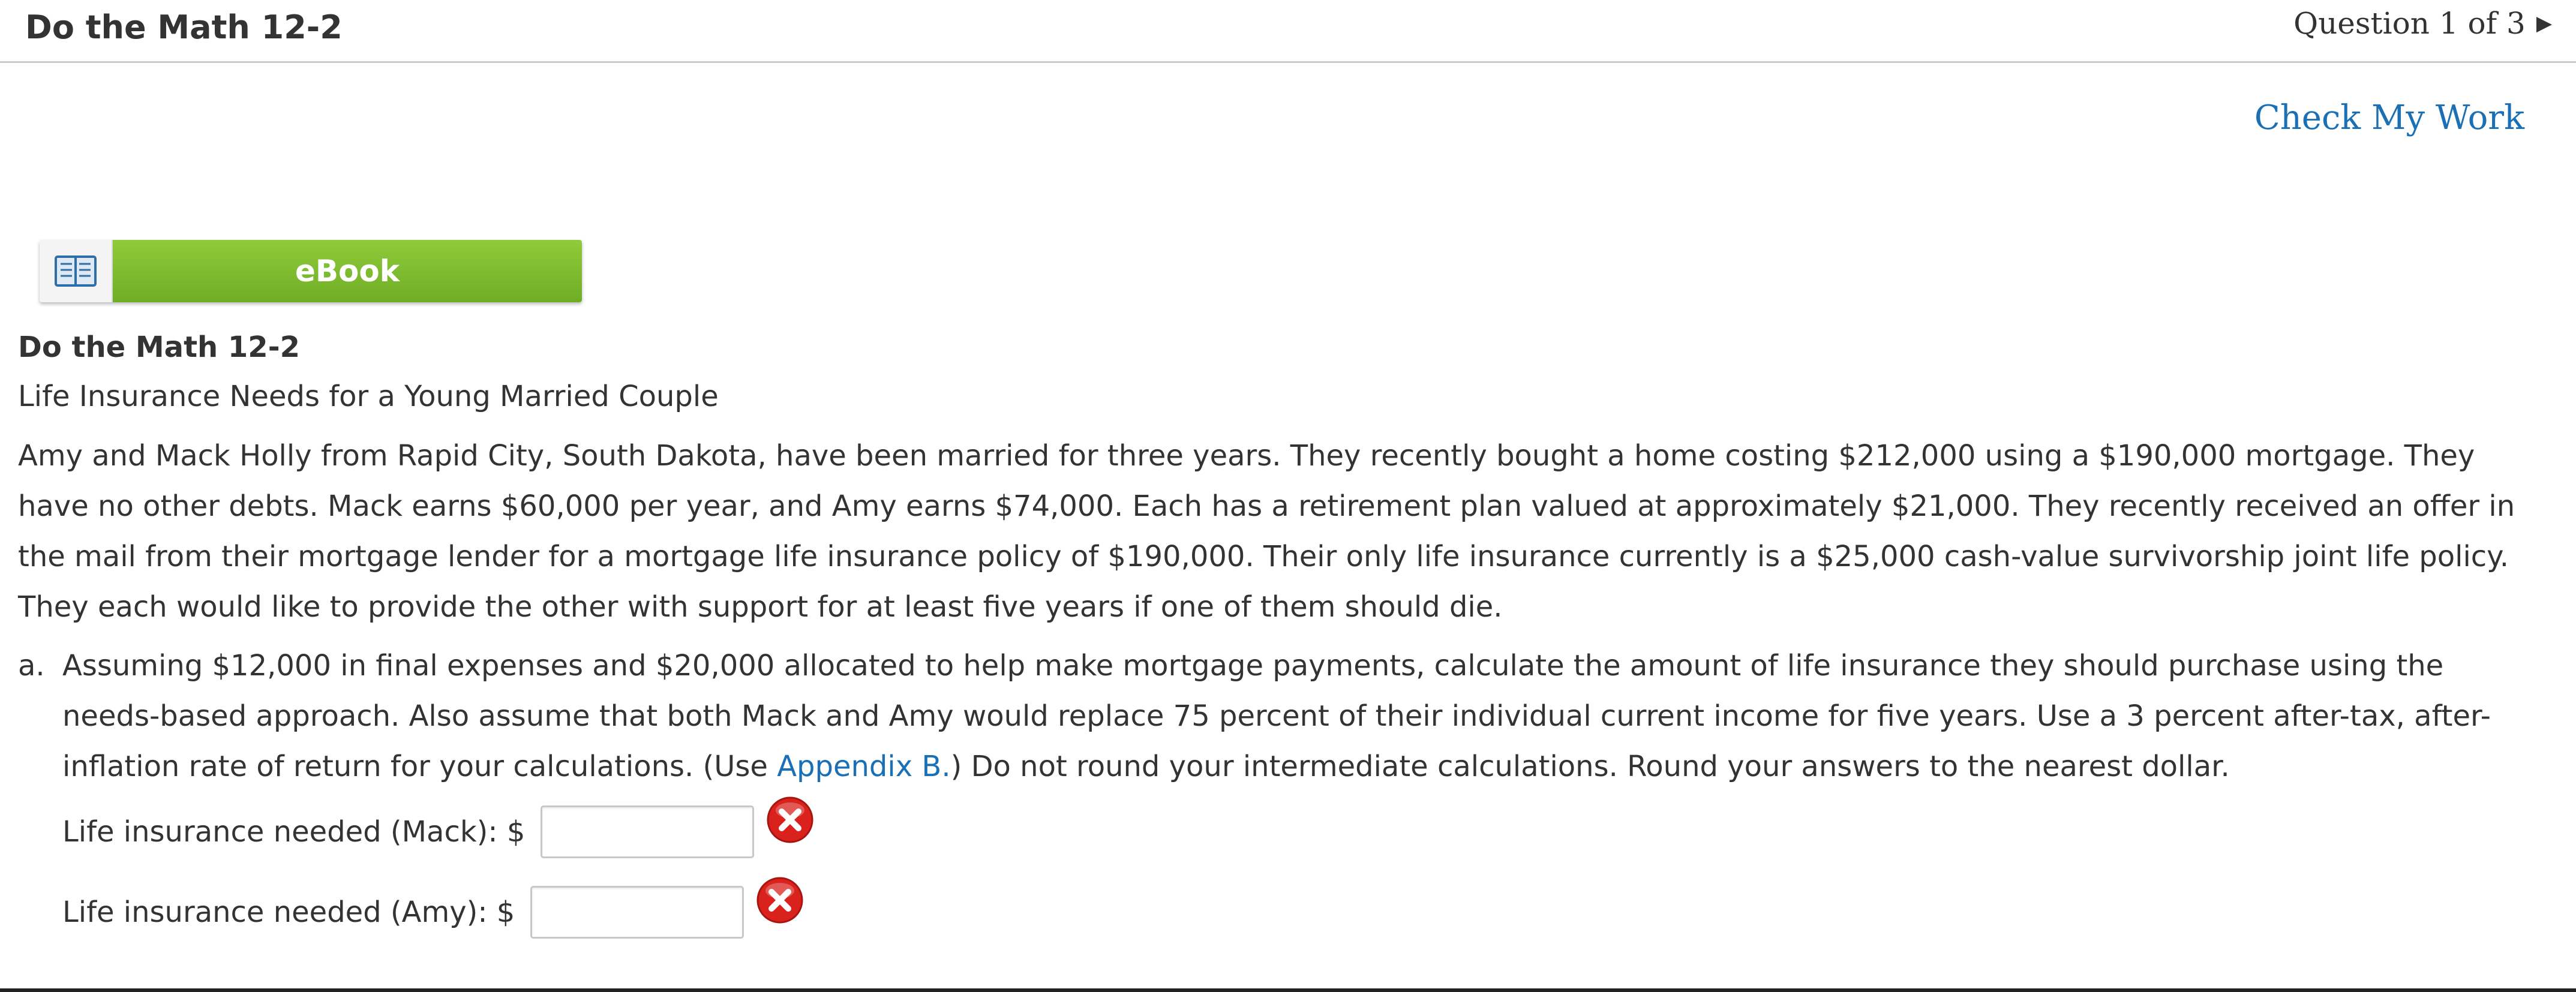  I want to click on part-a-letter: a., so click(32, 666).